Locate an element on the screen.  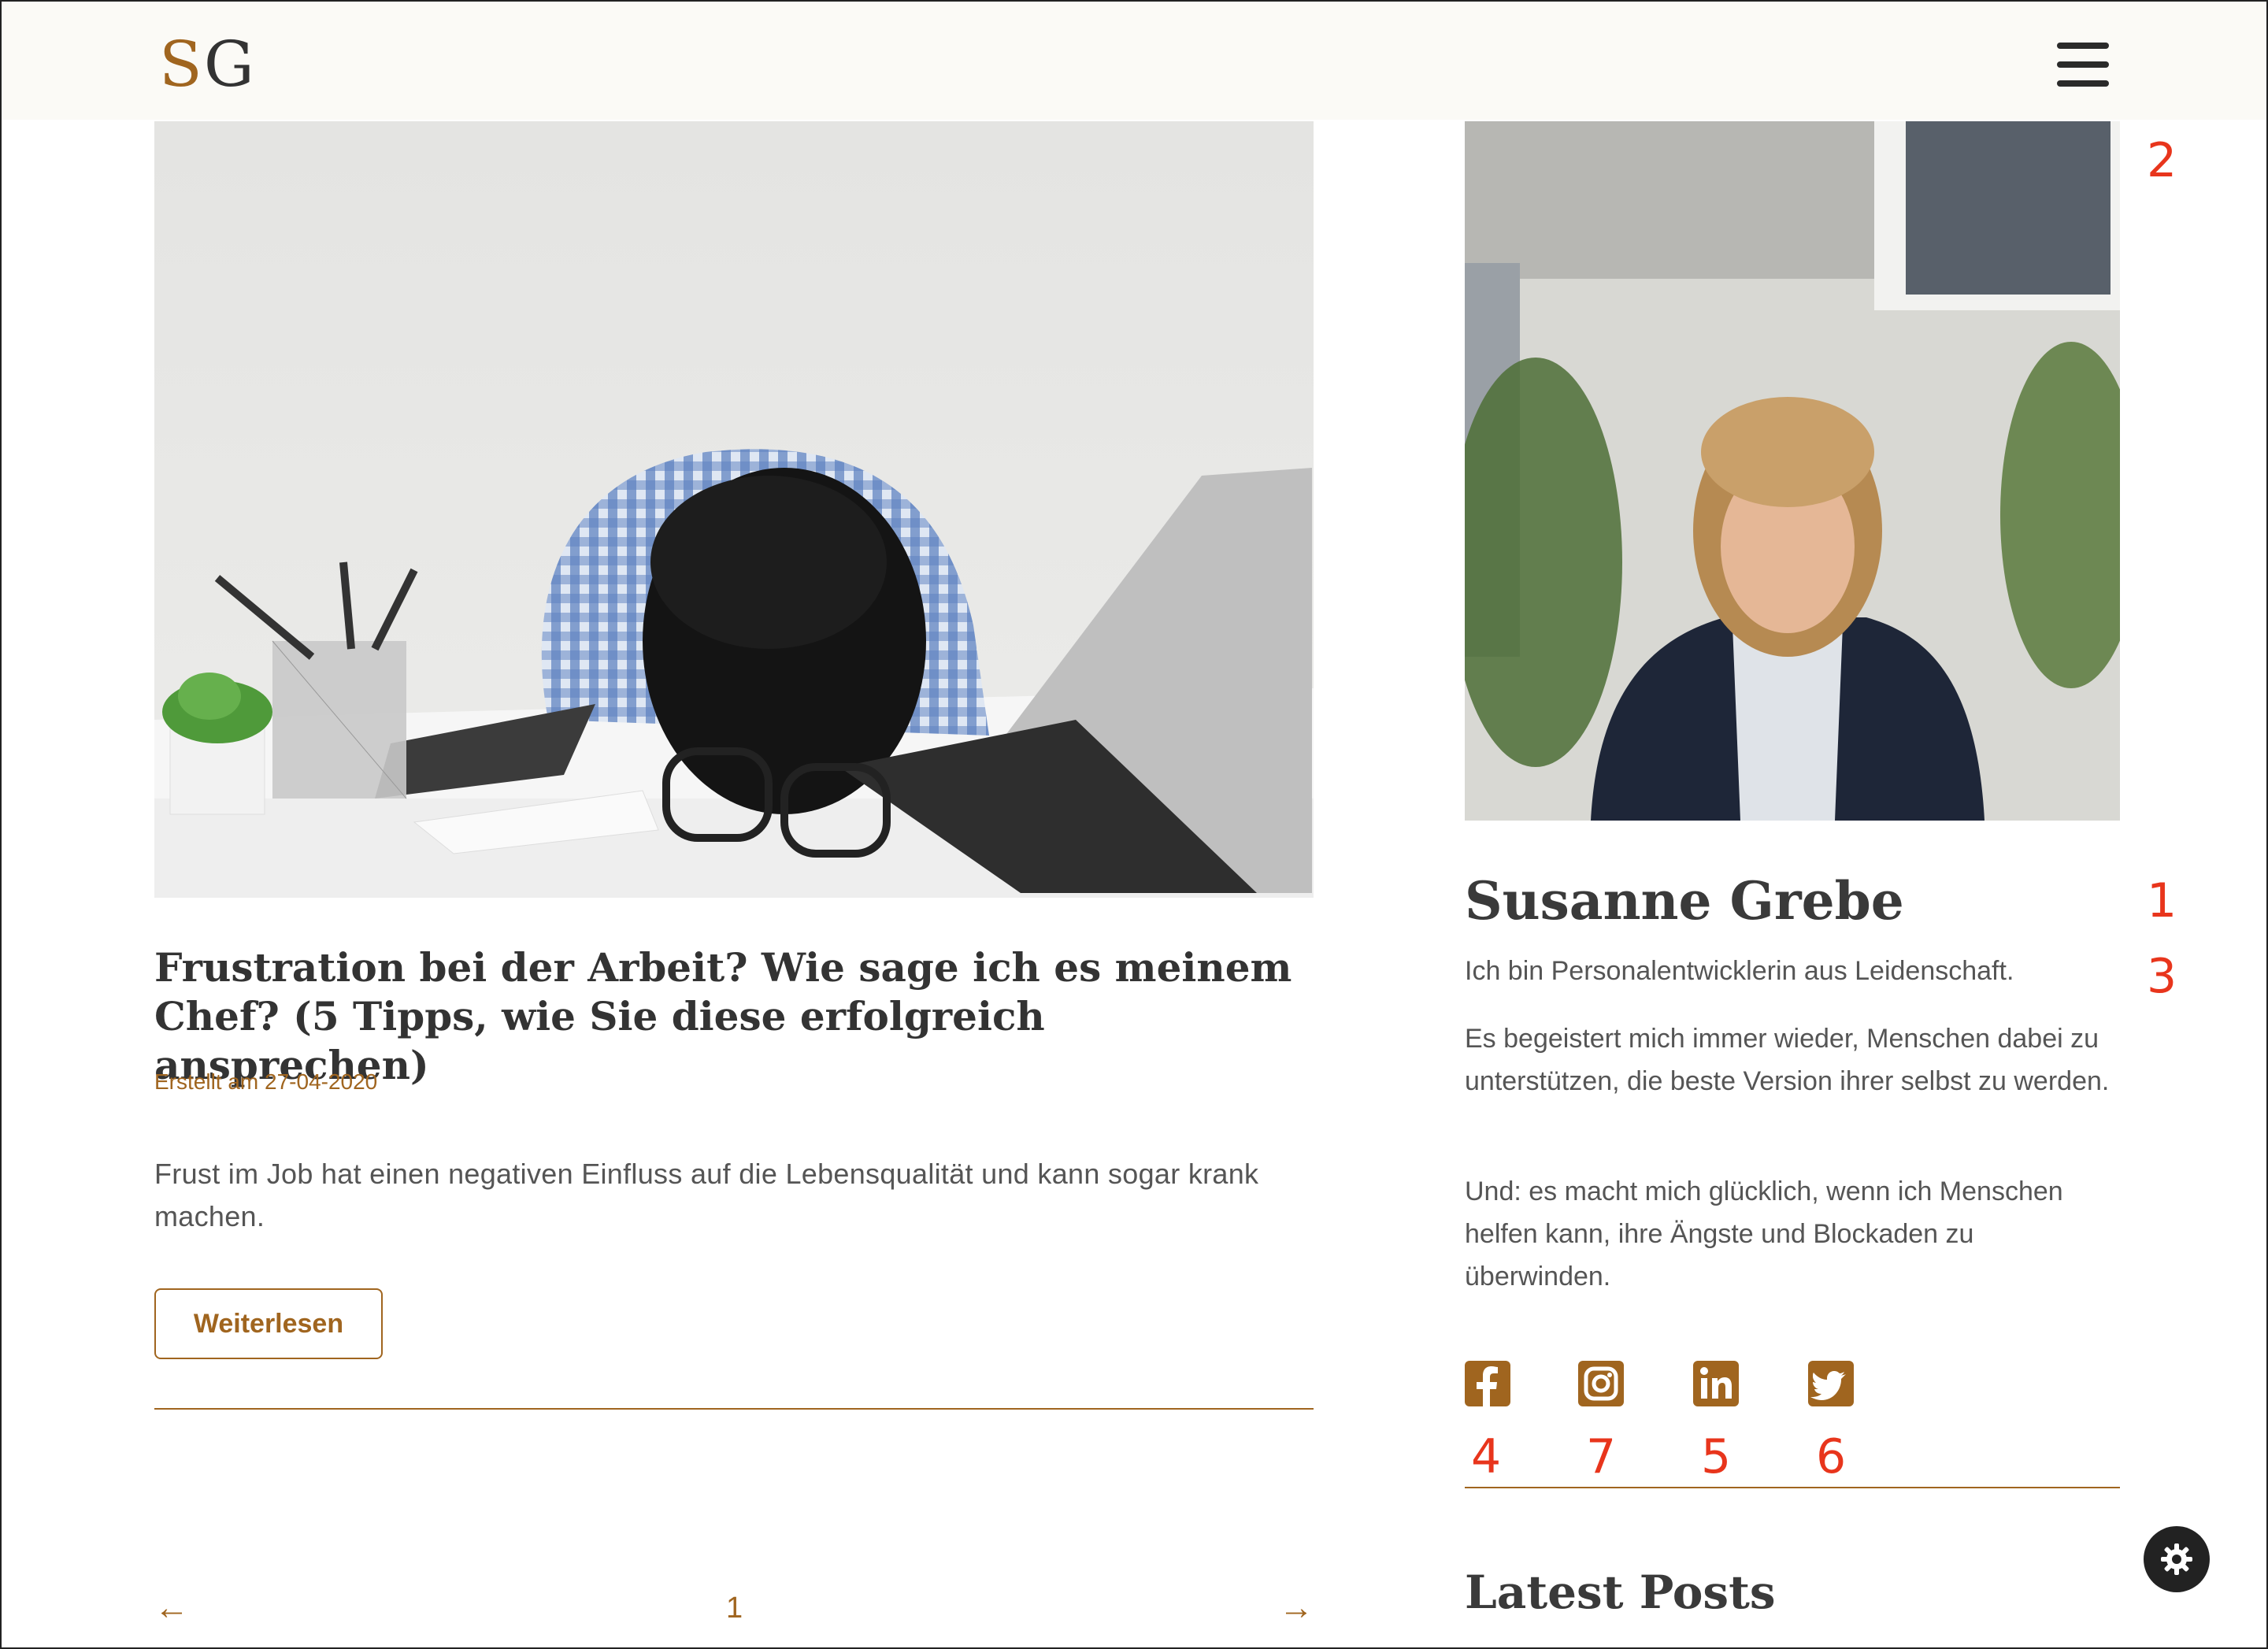
annotation-facebook: 4 is located at coordinates (1486, 1456).